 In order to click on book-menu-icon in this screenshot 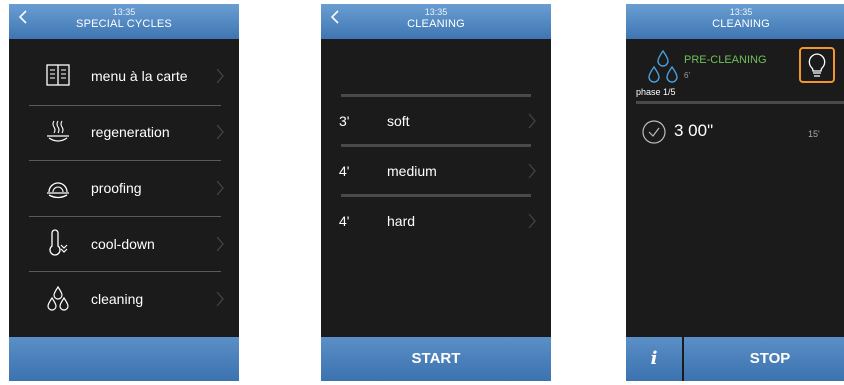, I will do `click(58, 75)`.